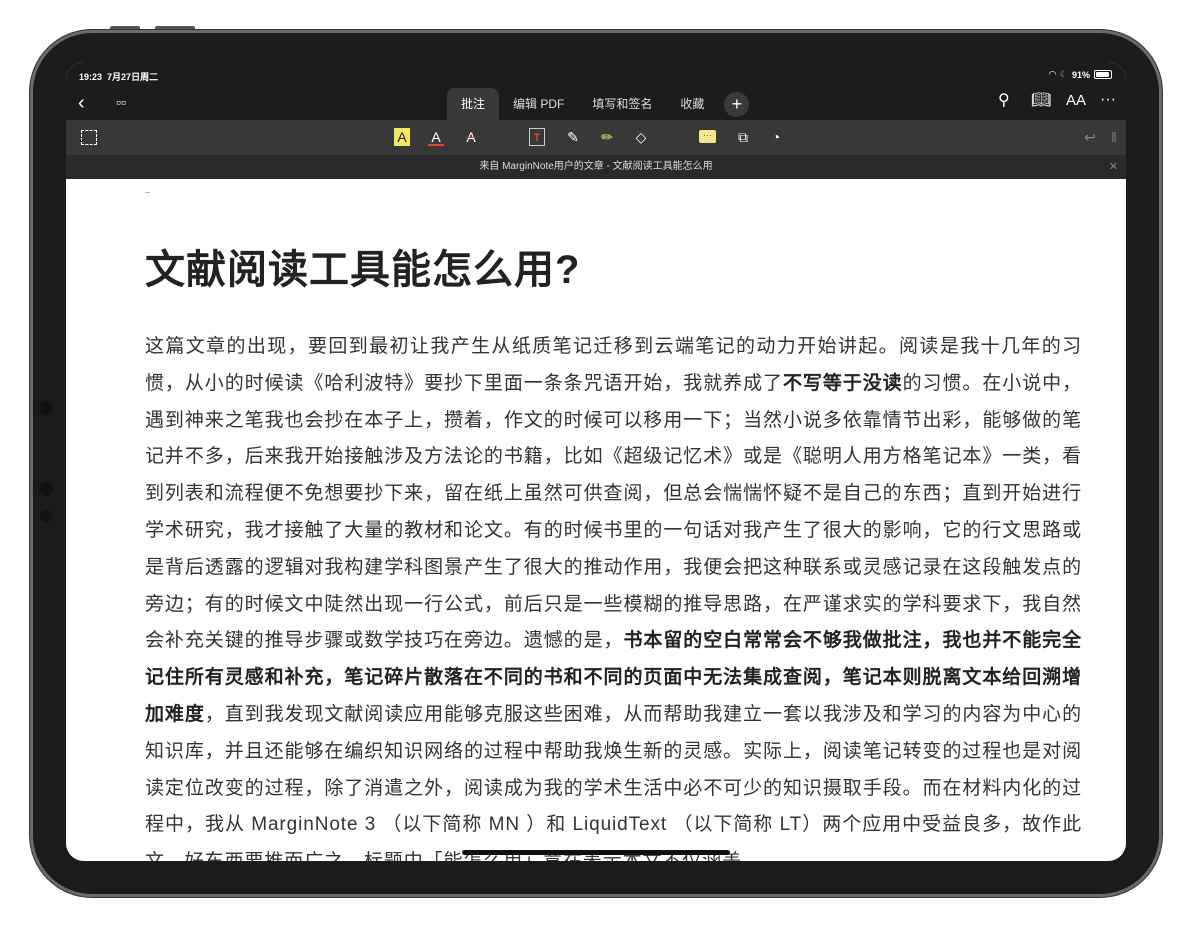 The width and height of the screenshot is (1192, 927). I want to click on tab-favorites: 收藏, so click(692, 104).